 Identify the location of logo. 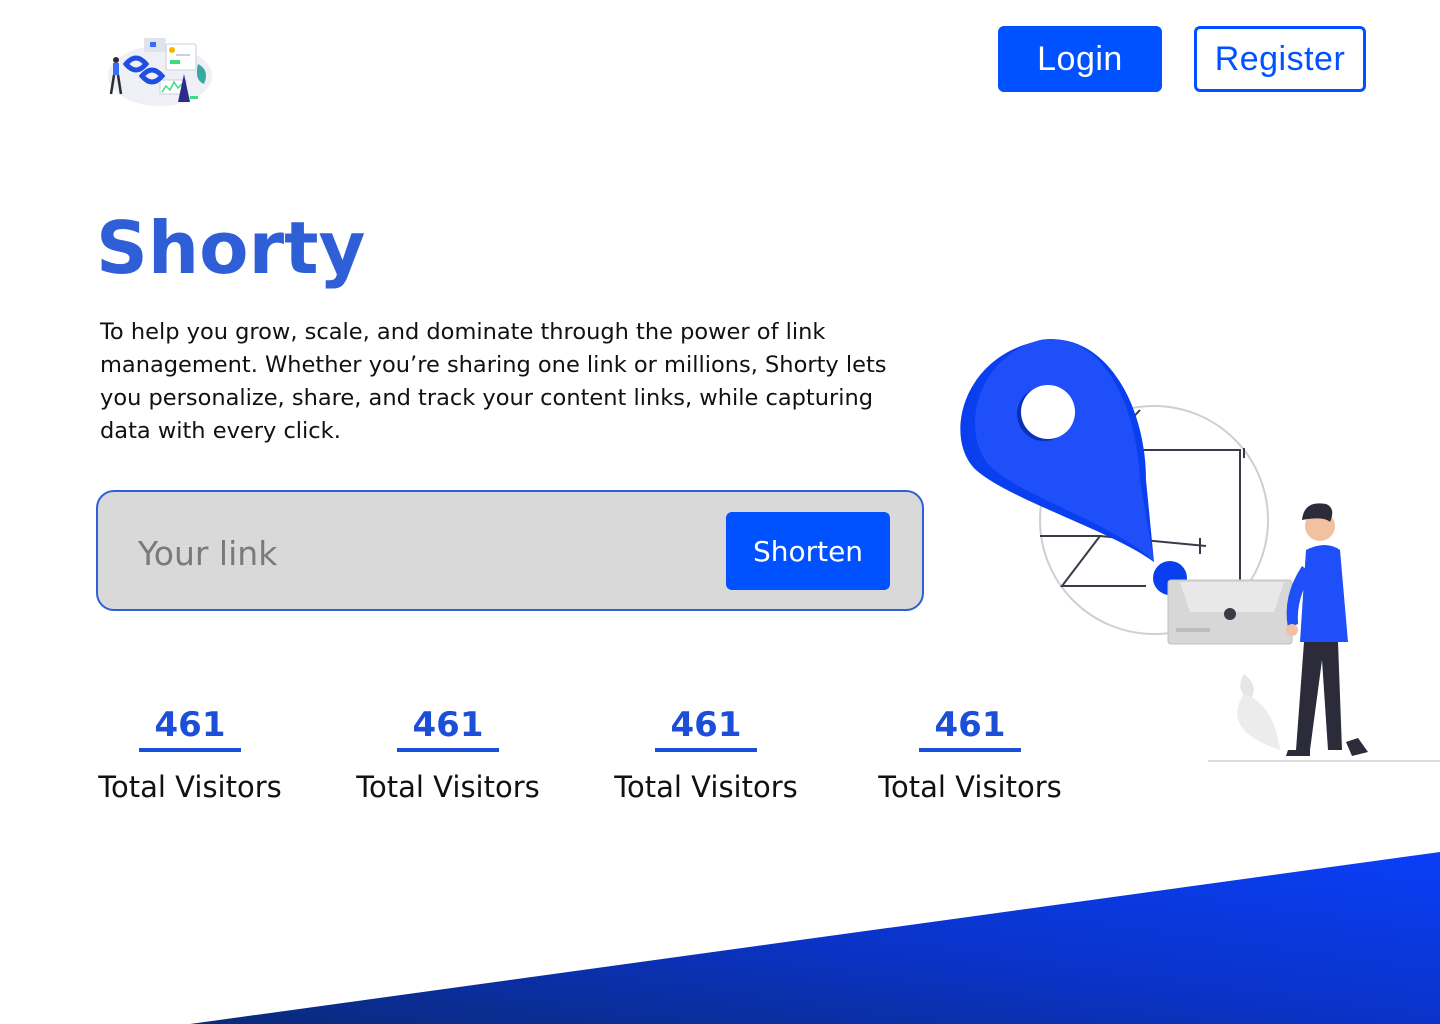
(160, 70).